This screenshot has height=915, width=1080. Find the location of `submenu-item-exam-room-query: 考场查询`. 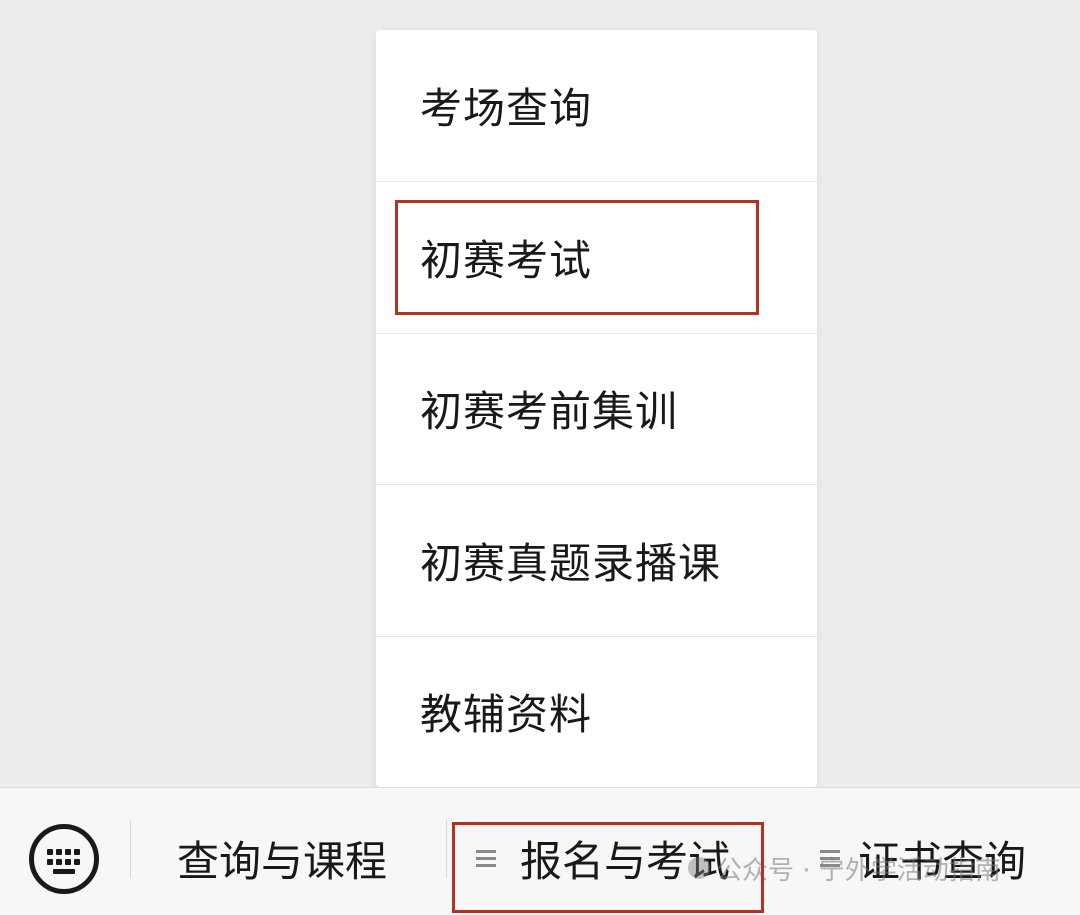

submenu-item-exam-room-query: 考场查询 is located at coordinates (596, 105).